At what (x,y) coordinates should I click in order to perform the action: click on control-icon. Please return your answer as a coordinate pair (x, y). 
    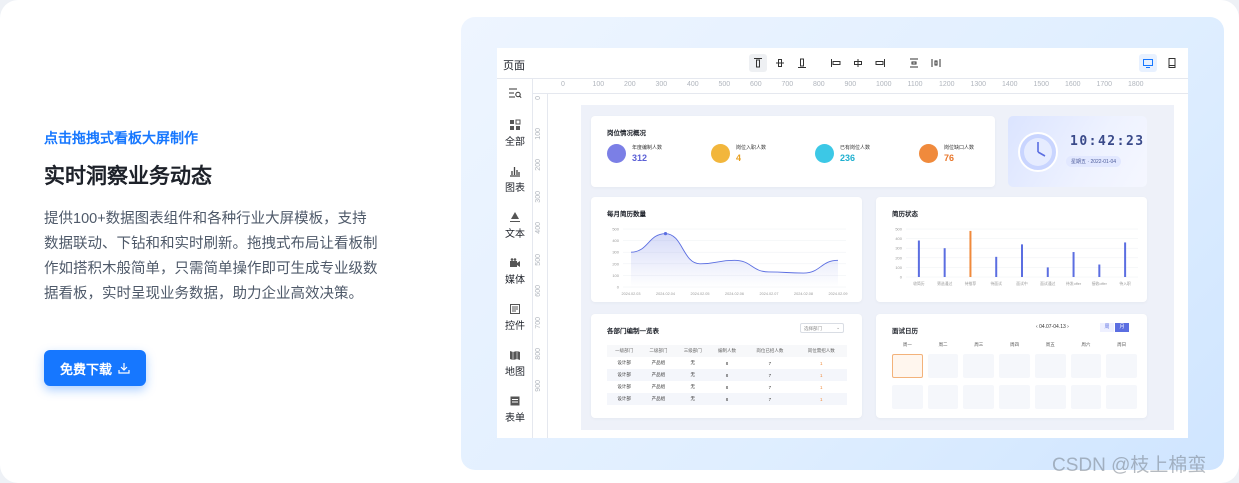
    Looking at the image, I should click on (515, 309).